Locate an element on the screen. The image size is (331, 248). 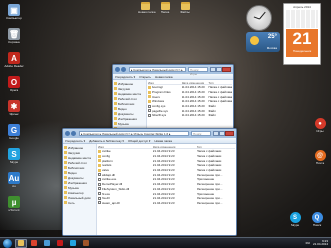
search-input: Поиск is located at coordinates (201, 133).